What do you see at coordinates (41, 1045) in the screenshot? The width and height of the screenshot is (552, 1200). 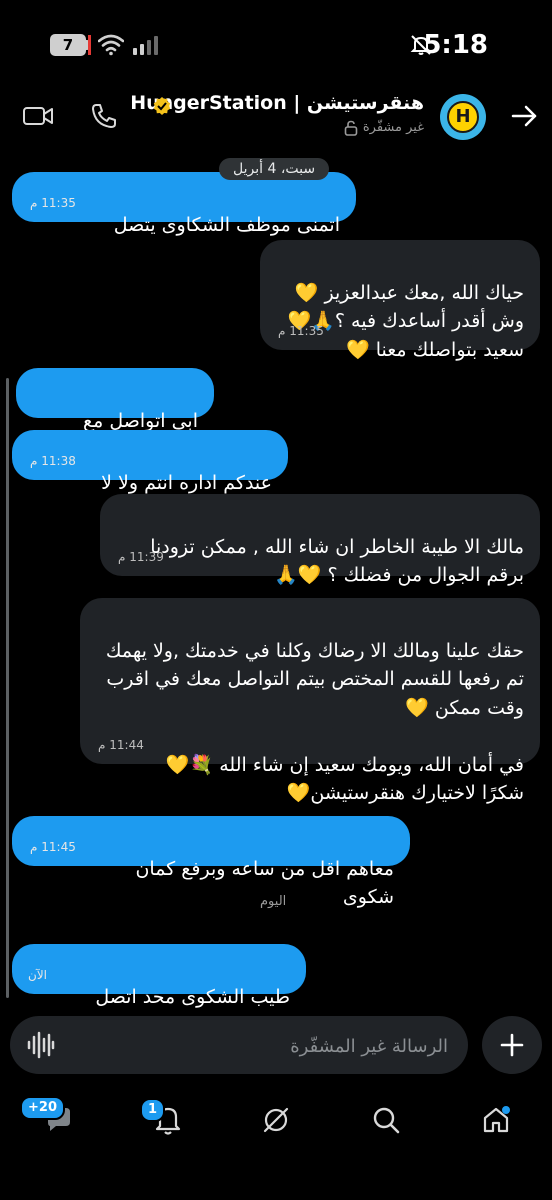 I see `voice-message-icon` at bounding box center [41, 1045].